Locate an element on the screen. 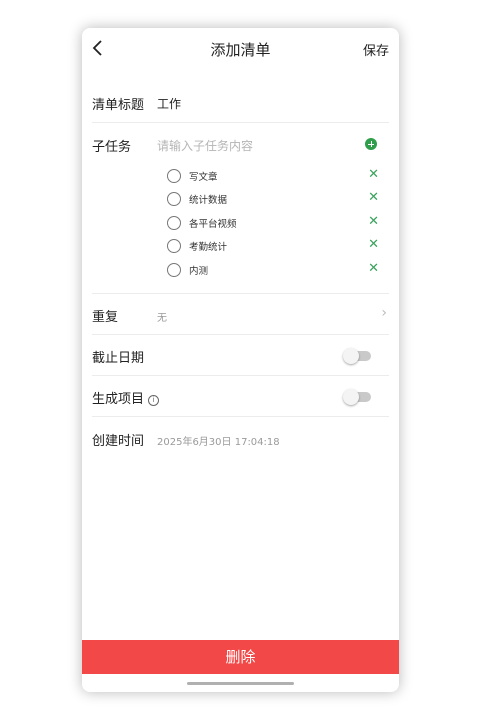 This screenshot has height=720, width=480. info-icon: i is located at coordinates (154, 400).